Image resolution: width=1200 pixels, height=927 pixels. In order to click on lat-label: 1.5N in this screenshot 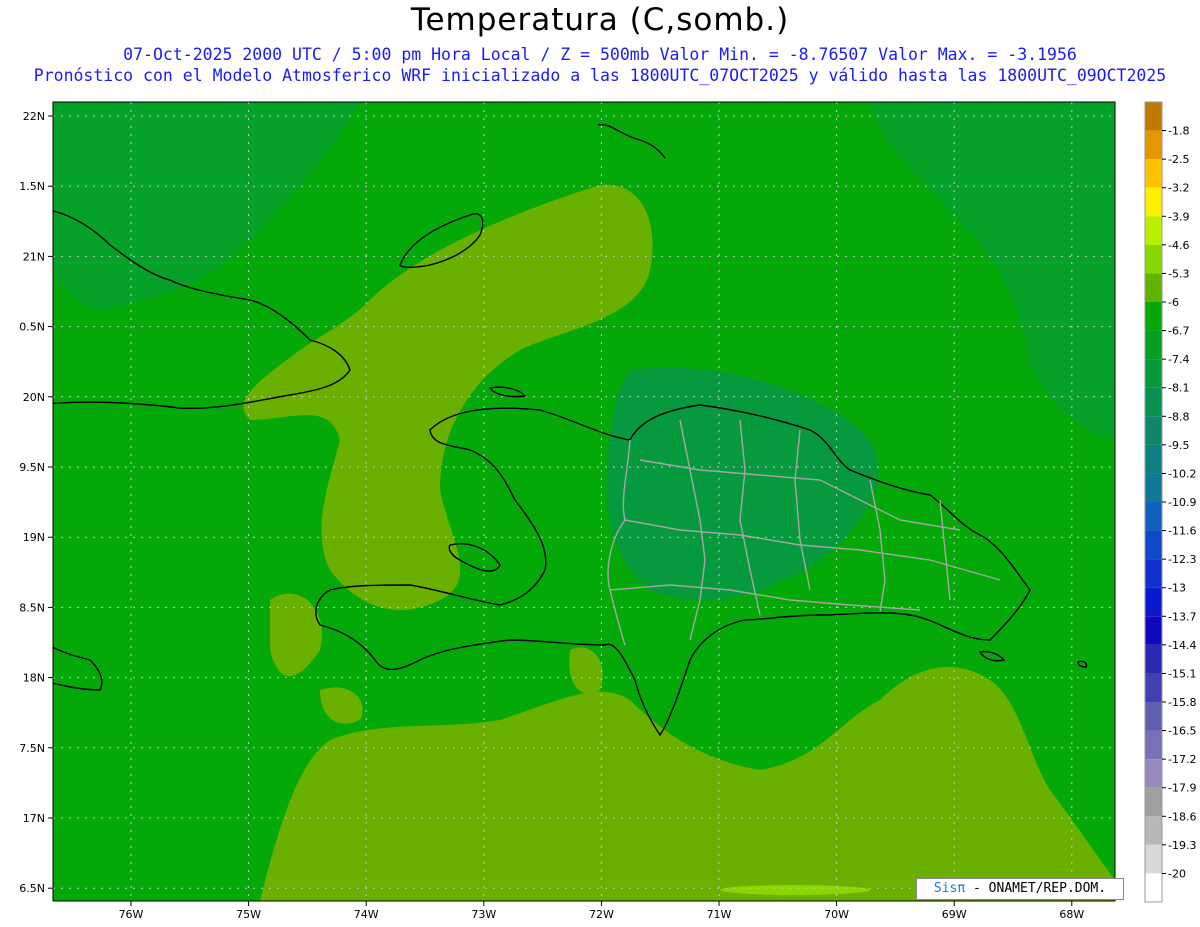, I will do `click(32, 186)`.